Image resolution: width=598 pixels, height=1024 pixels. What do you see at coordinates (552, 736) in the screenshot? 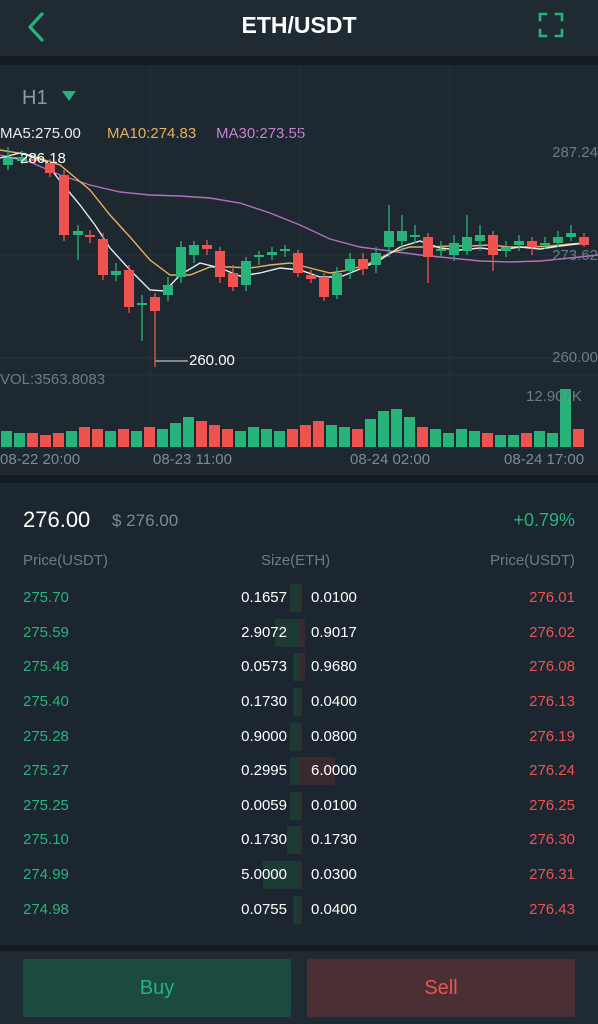
I see `ask-price: 276.19` at bounding box center [552, 736].